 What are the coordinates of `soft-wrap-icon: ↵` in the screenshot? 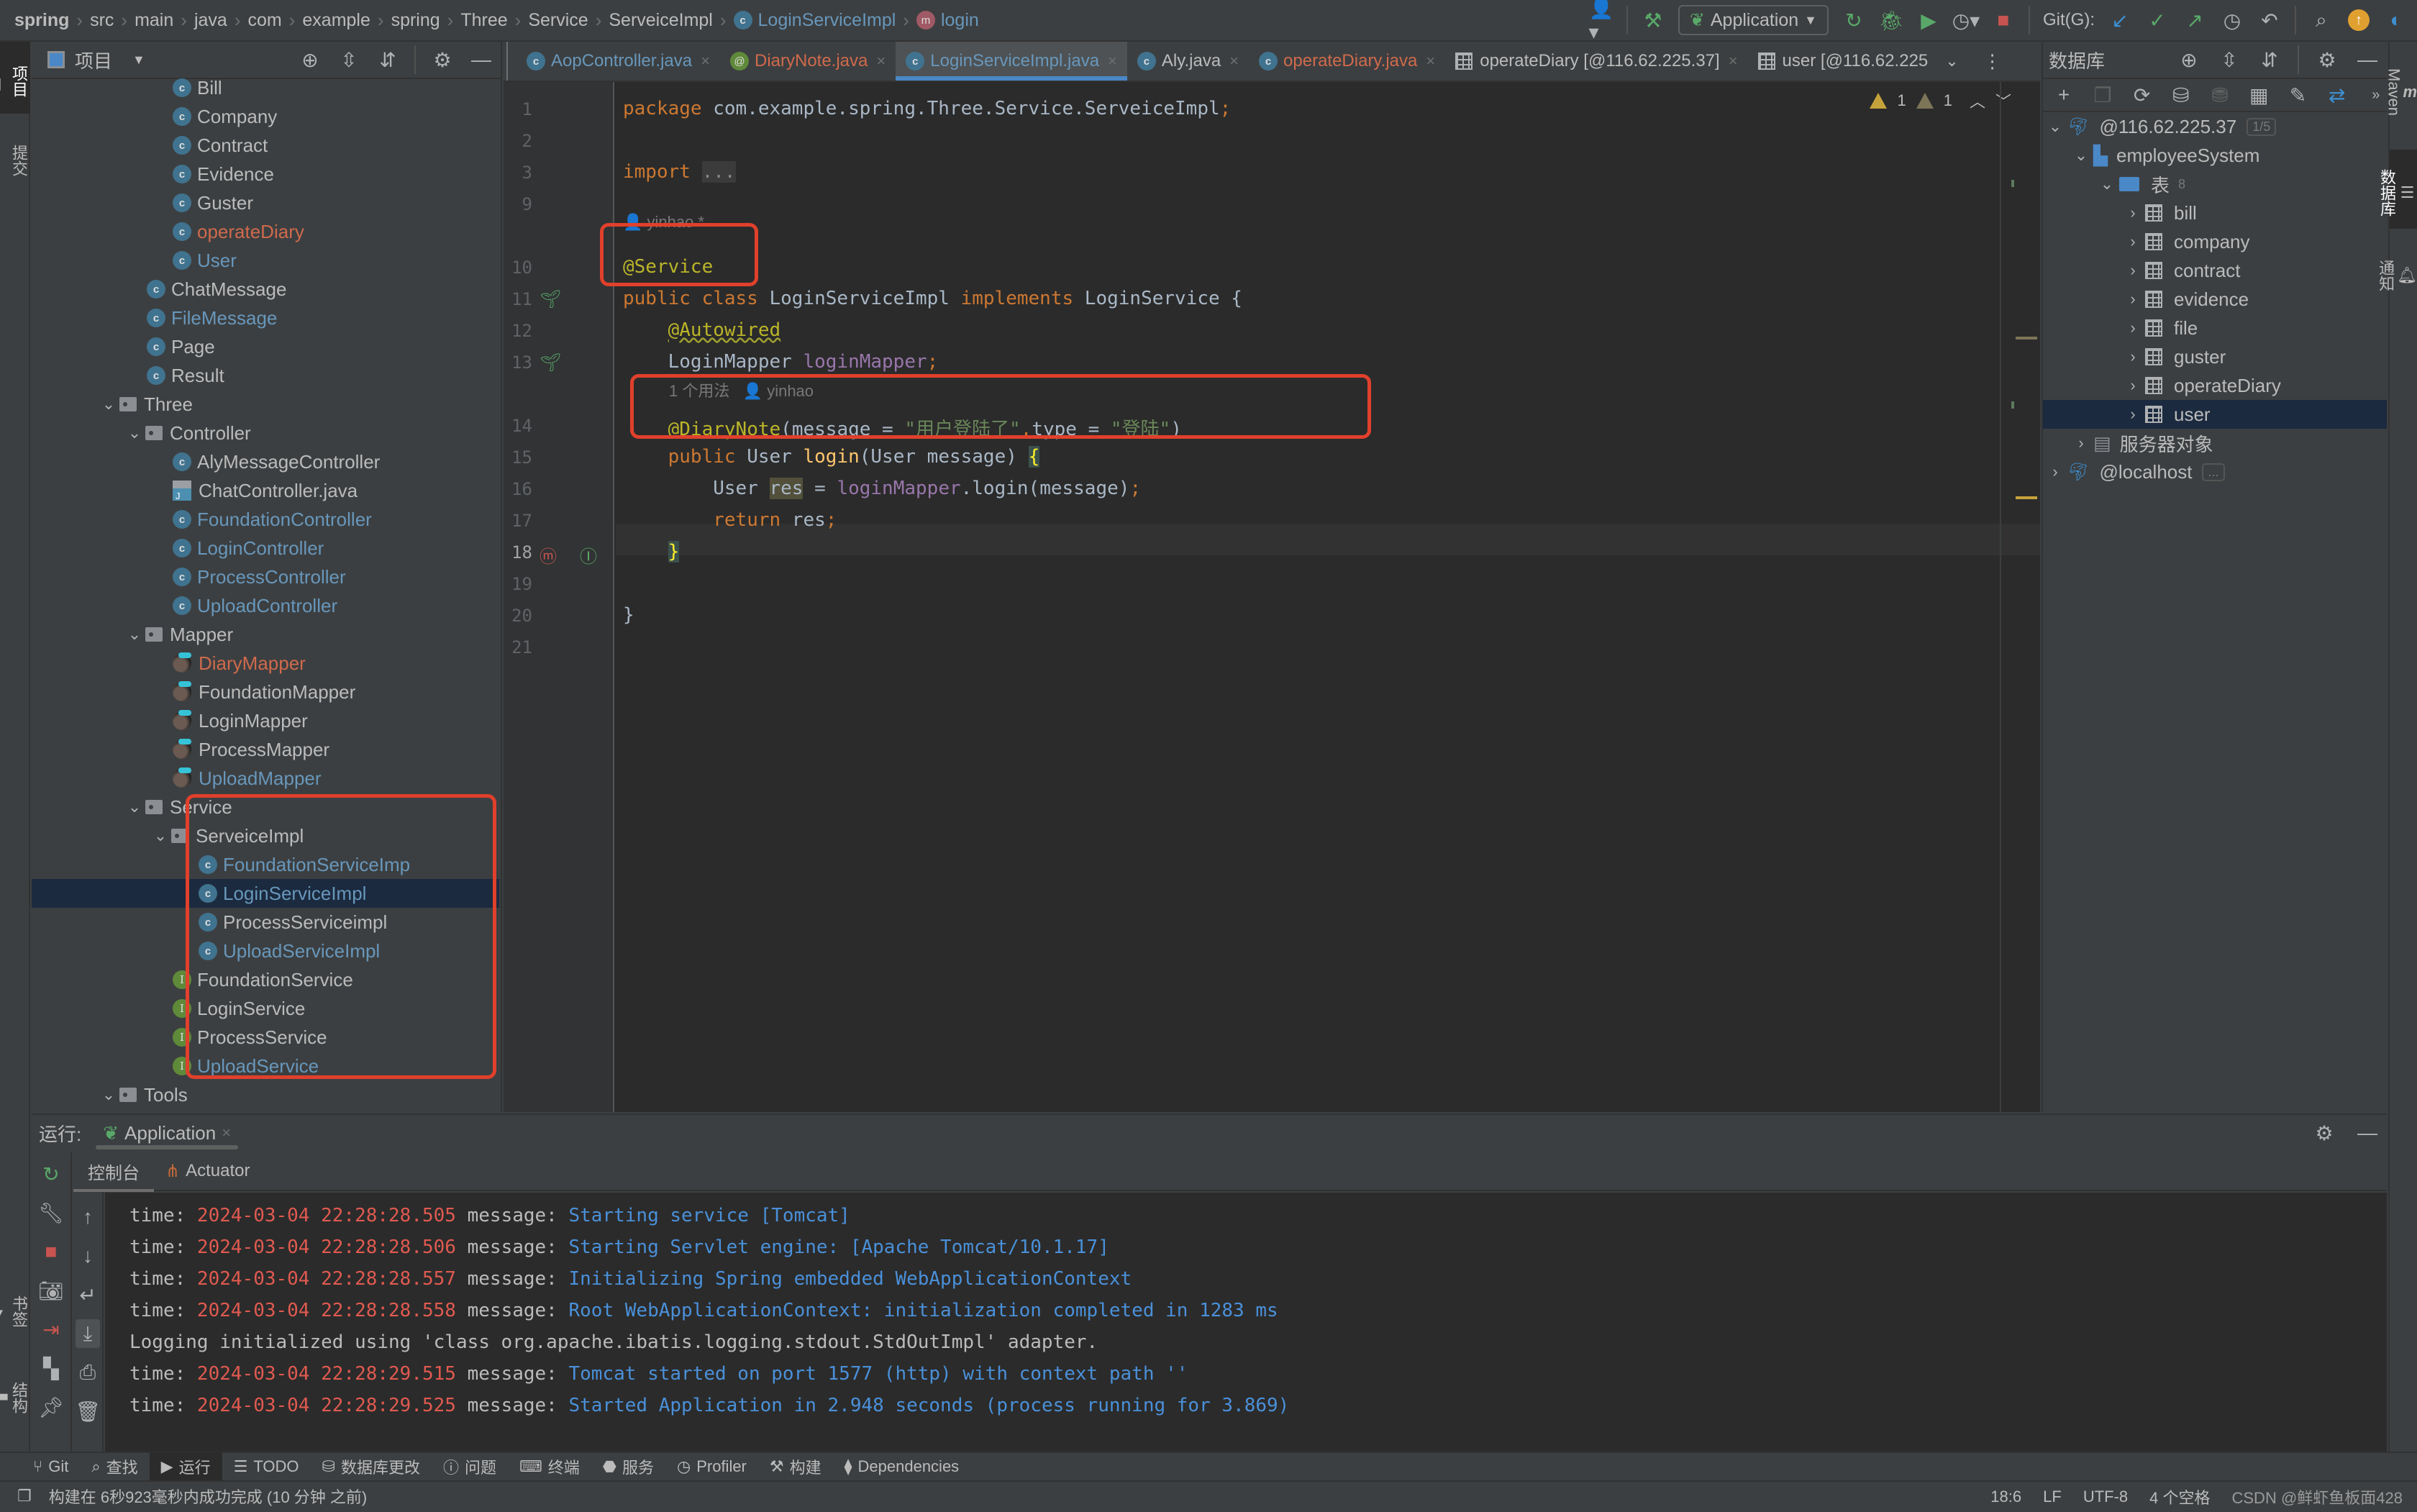 It's located at (88, 1294).